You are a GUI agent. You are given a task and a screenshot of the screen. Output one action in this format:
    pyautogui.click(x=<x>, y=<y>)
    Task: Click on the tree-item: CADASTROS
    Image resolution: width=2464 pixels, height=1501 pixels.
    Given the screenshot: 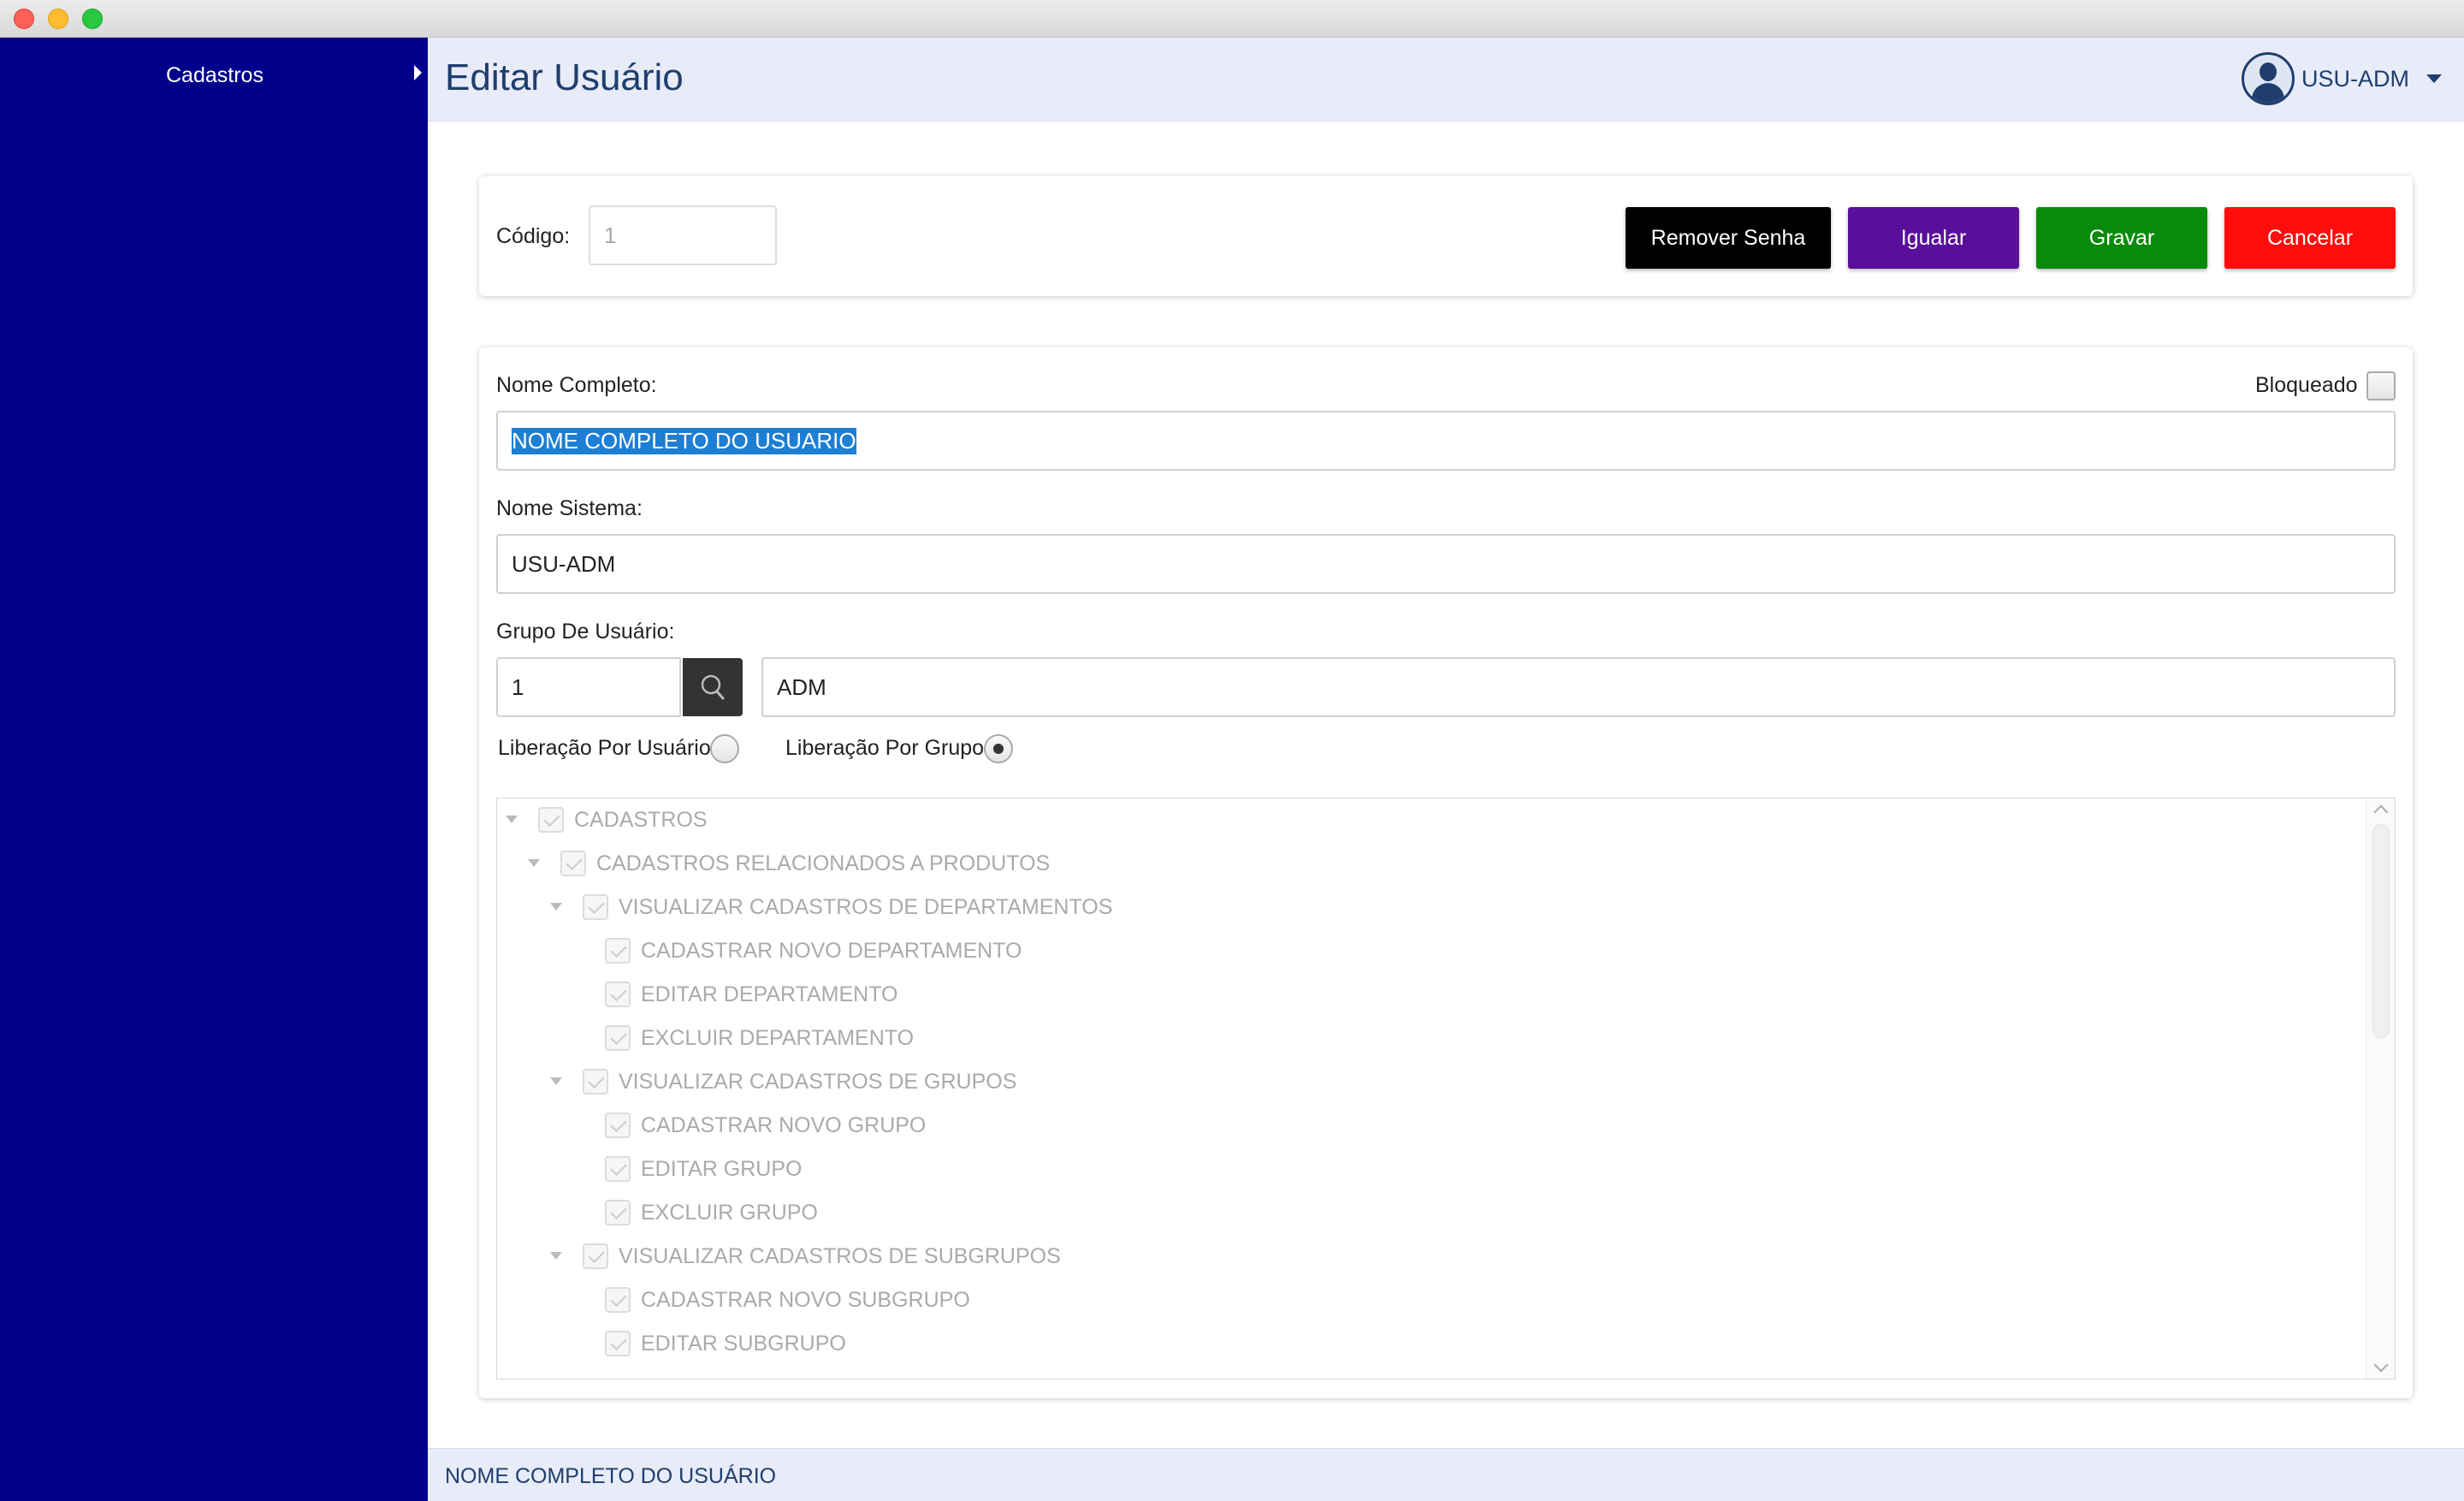 What is the action you would take?
    pyautogui.click(x=1421, y=820)
    